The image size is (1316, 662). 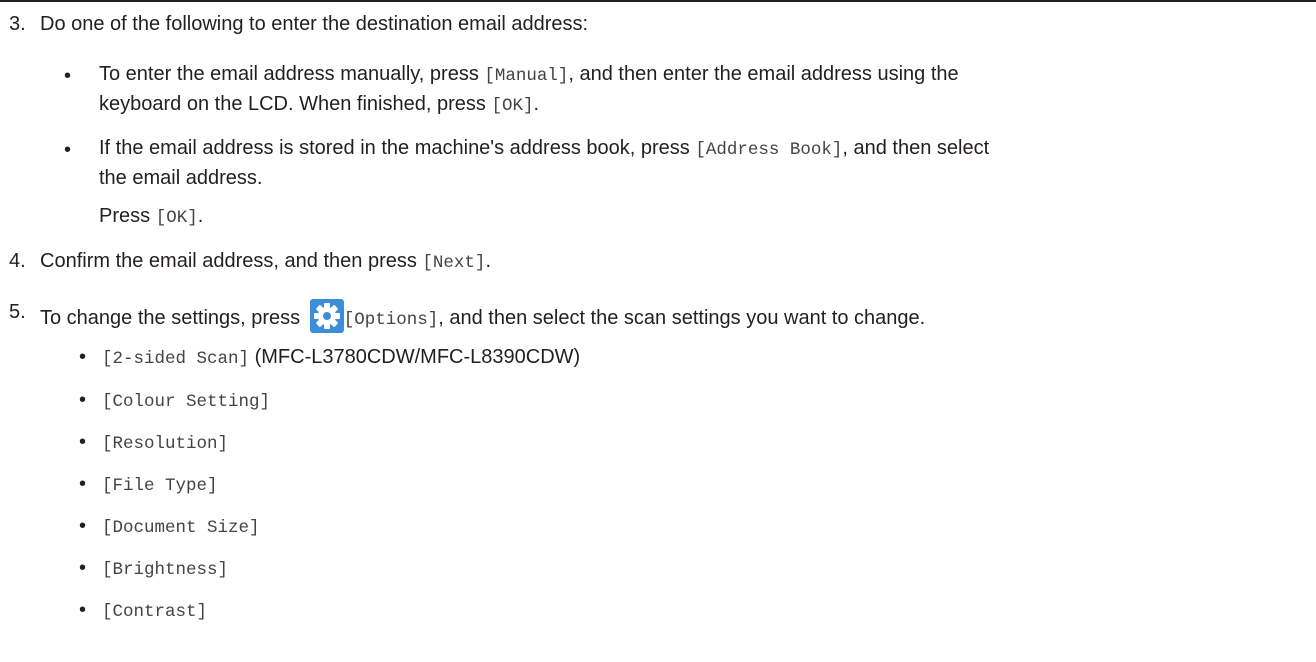 What do you see at coordinates (391, 320) in the screenshot?
I see `key-options: [Options]` at bounding box center [391, 320].